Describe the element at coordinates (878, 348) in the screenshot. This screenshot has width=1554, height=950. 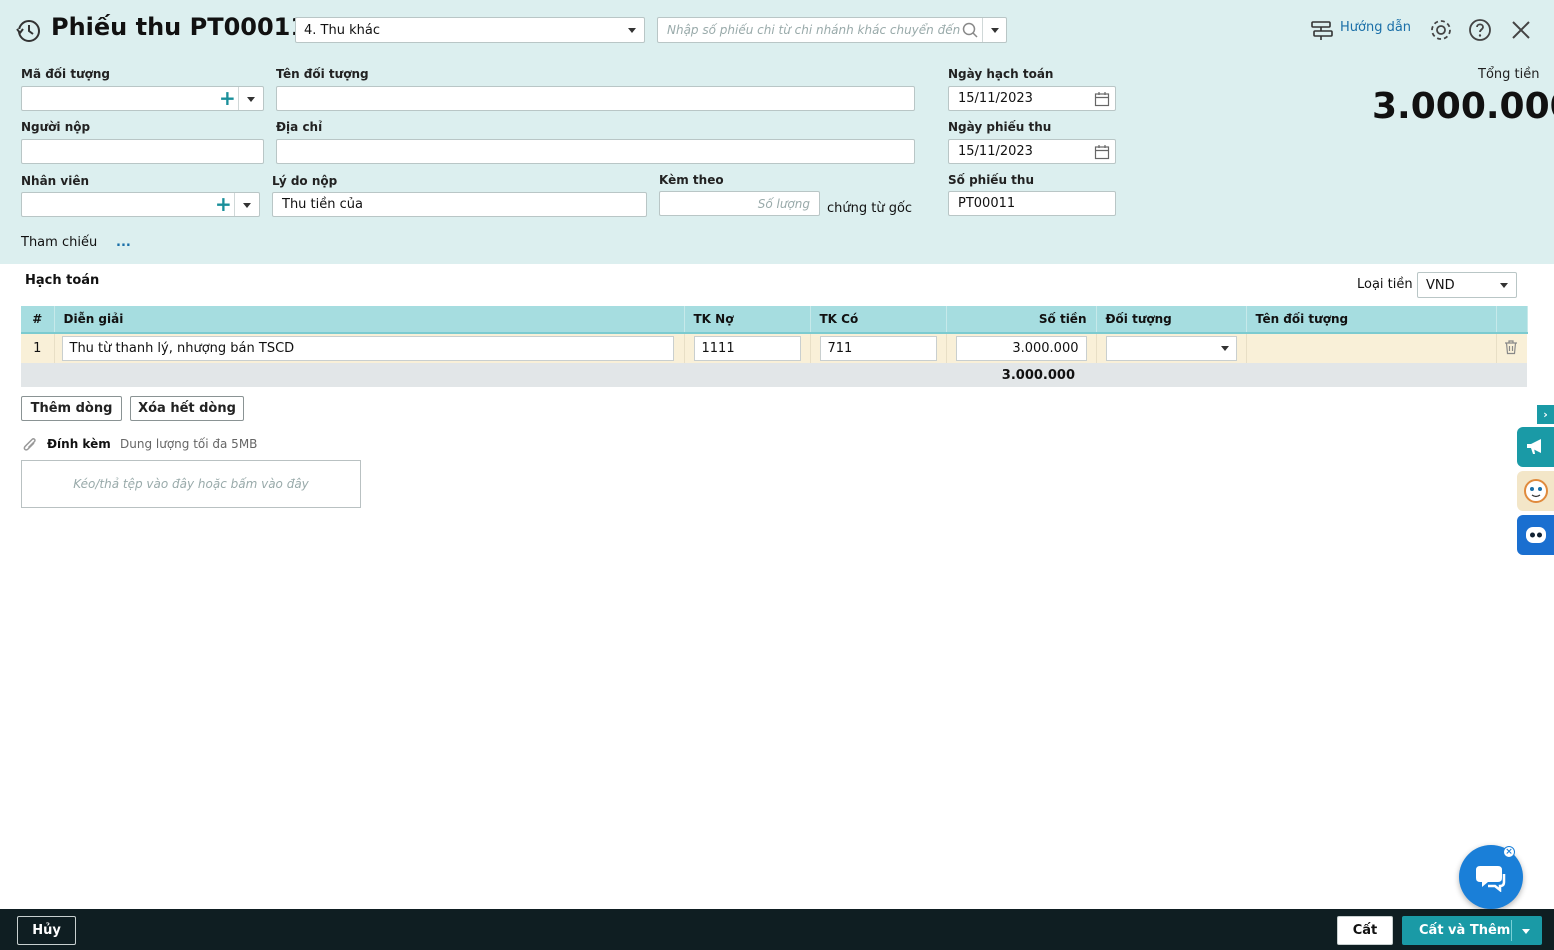
I see `credit-account-input: 711` at that location.